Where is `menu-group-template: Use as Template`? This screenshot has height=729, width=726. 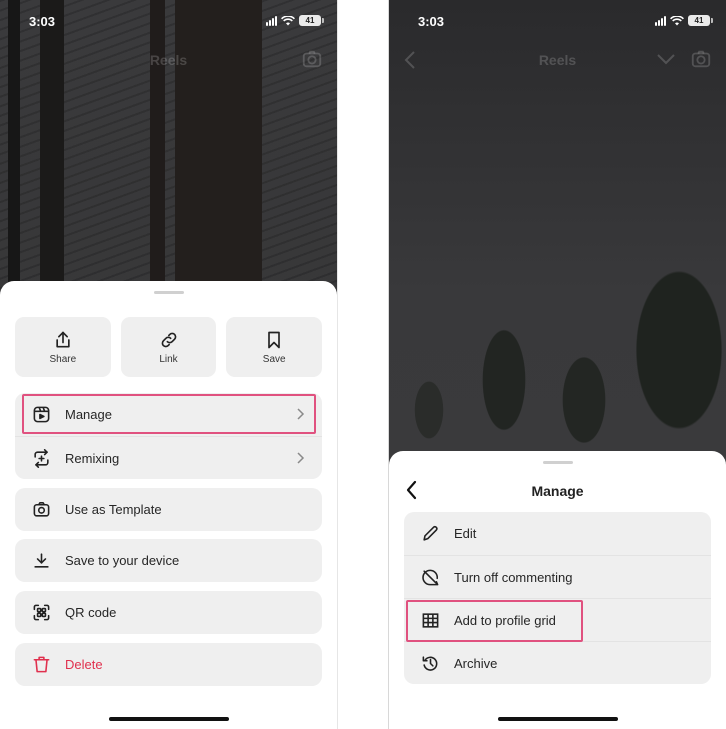
menu-group-template: Use as Template is located at coordinates (168, 509).